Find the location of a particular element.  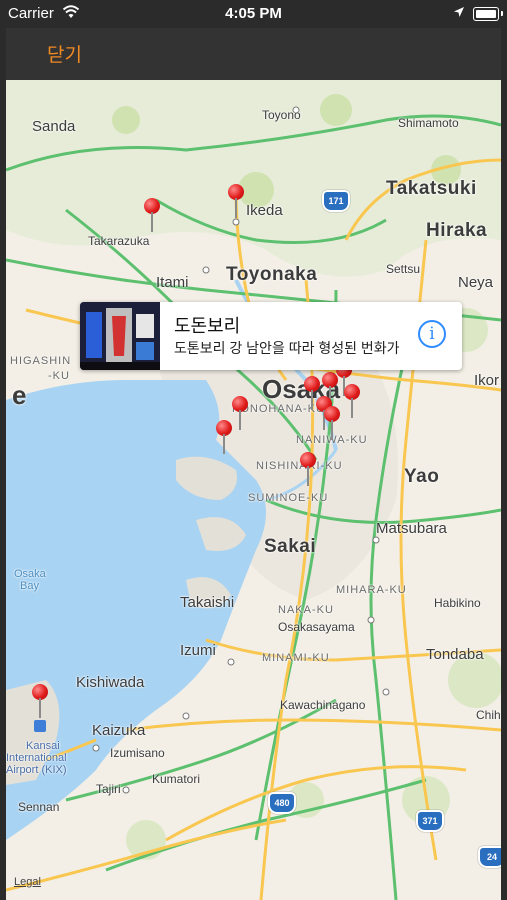

place-label: NAKA-KU is located at coordinates (306, 610).